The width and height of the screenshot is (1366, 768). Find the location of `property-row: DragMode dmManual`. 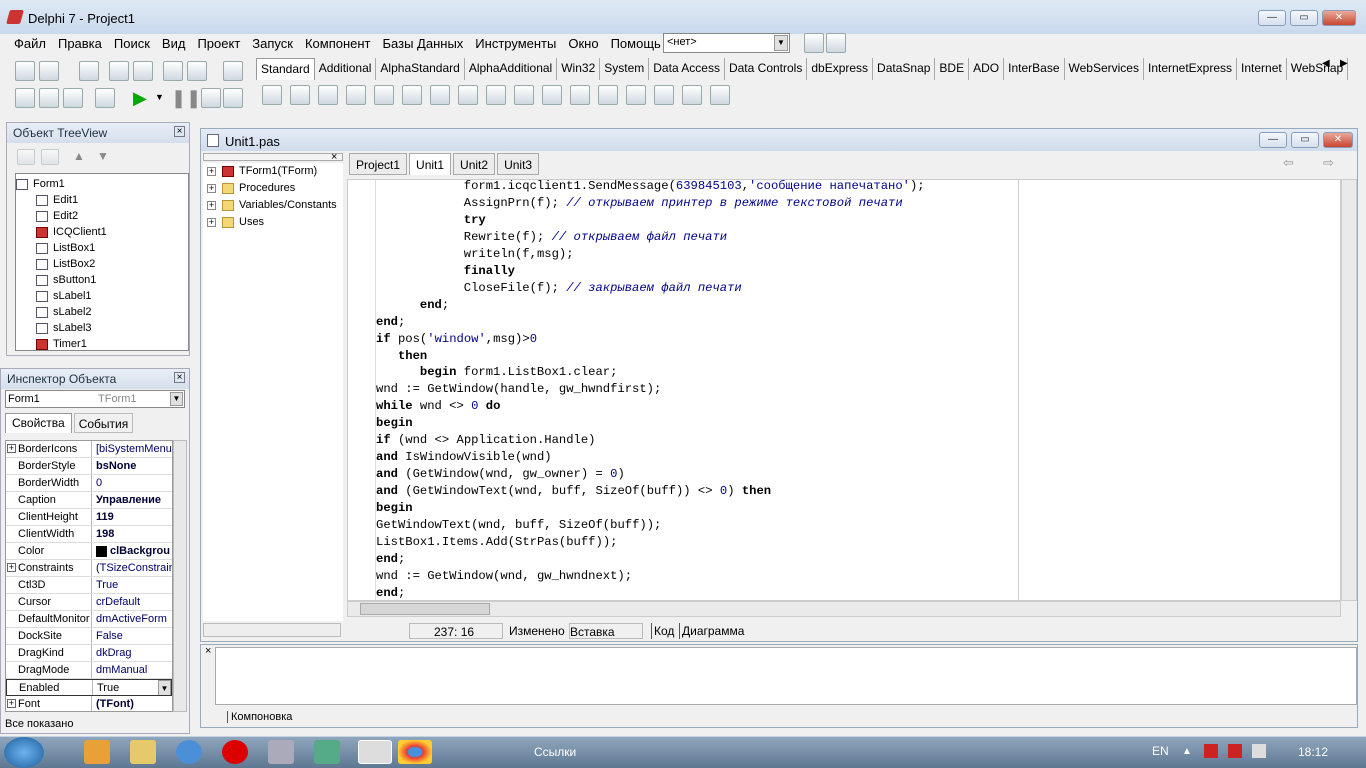

property-row: DragMode dmManual is located at coordinates (89, 670).